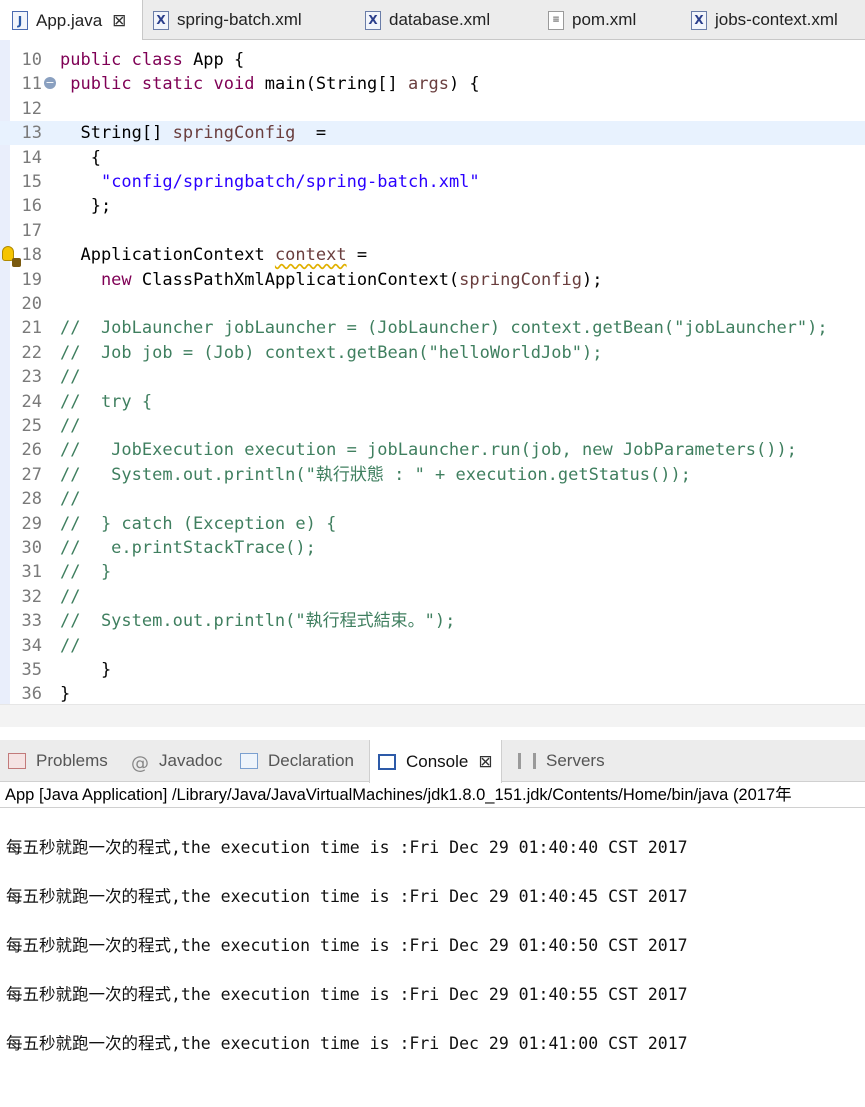 The width and height of the screenshot is (865, 1107). I want to click on tab-label: App.java, so click(69, 20).